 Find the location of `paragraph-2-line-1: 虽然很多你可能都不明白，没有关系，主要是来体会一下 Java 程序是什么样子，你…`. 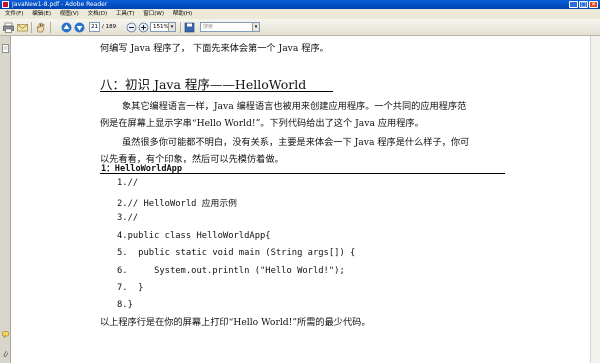

paragraph-2-line-1: 虽然很多你可能都不明白，没有关系，主要是来体会一下 Java 程序是什么样子，你… is located at coordinates (296, 142).